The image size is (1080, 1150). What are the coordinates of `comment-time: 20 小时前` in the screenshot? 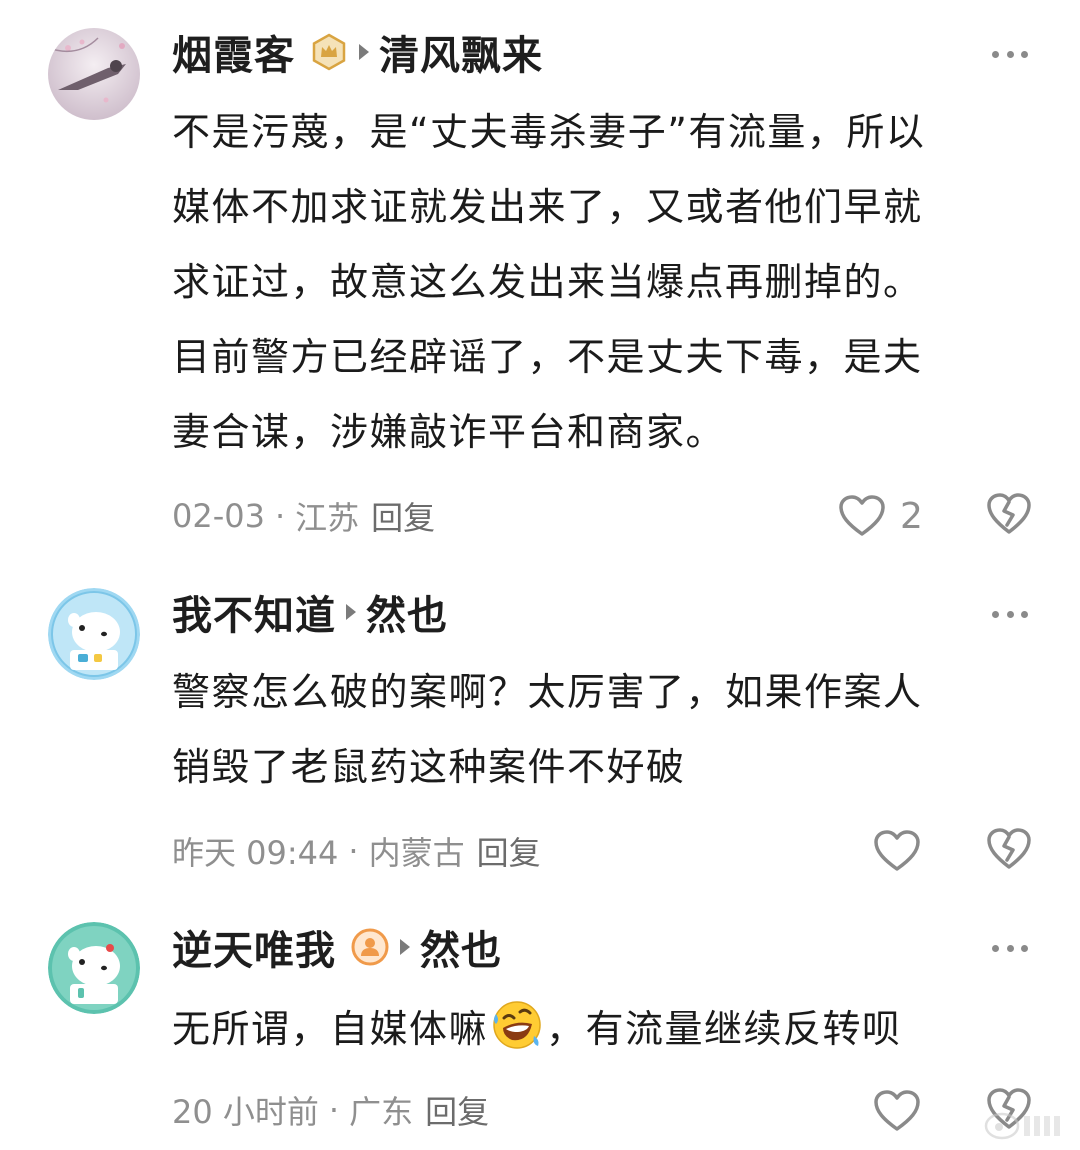 It's located at (245, 1112).